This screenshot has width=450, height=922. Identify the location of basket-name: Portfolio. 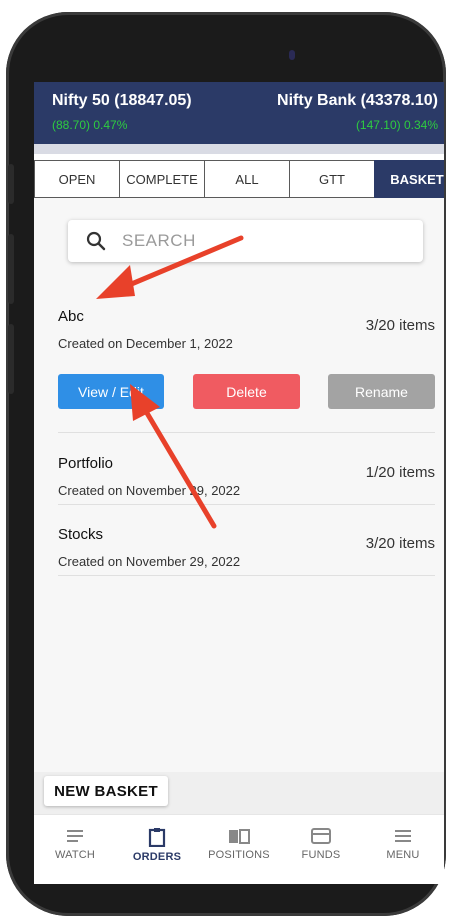
(86, 463).